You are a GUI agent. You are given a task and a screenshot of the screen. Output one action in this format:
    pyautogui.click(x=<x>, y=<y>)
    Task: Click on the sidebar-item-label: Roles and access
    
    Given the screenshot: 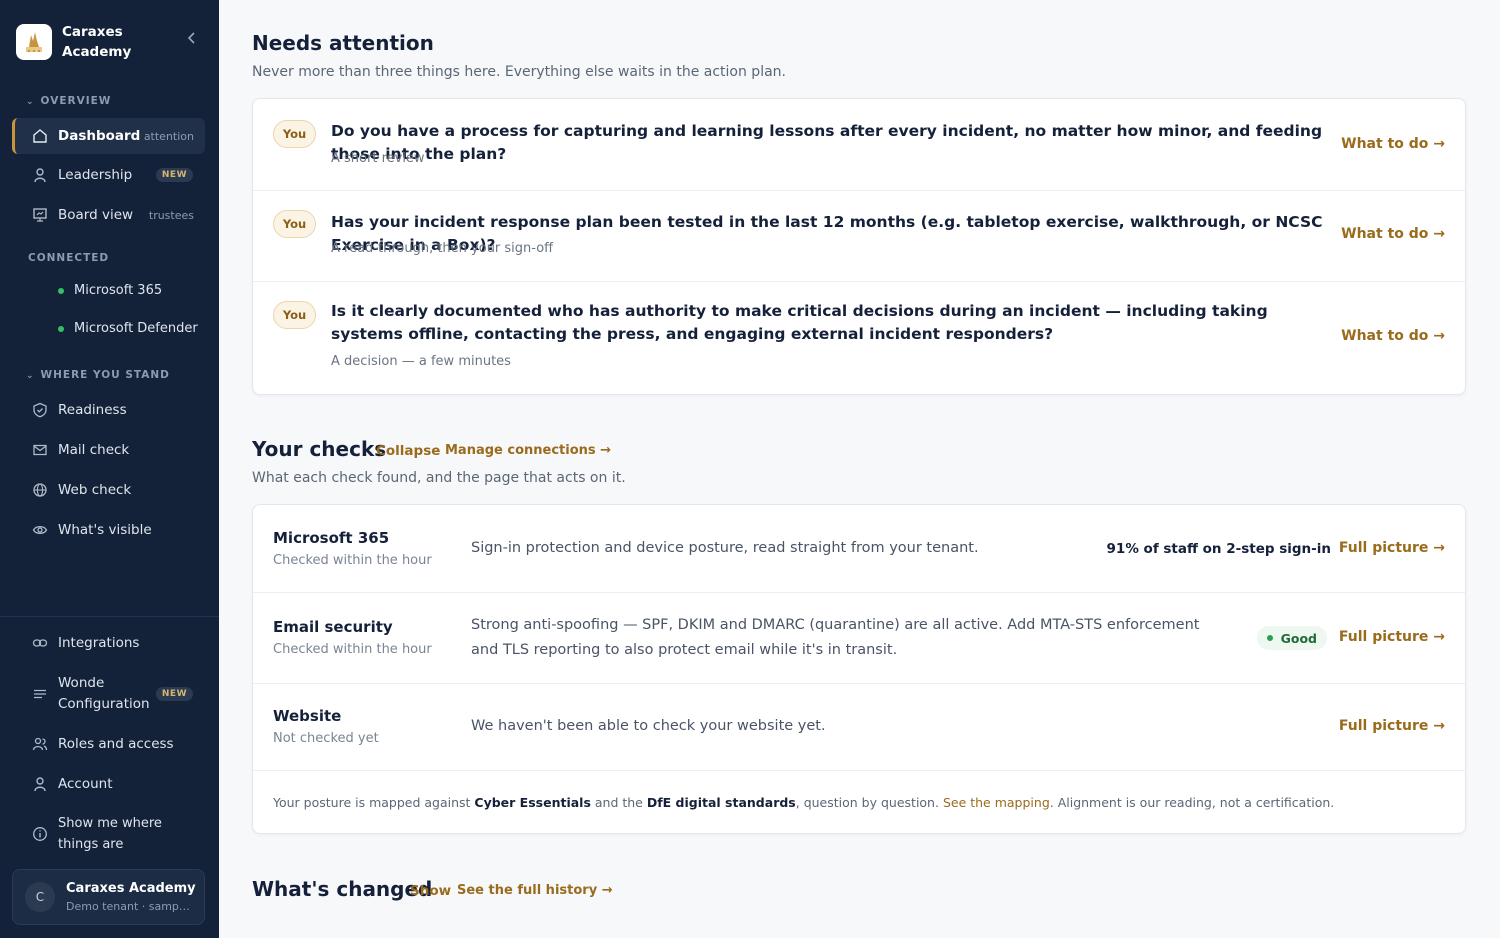 What is the action you would take?
    pyautogui.click(x=116, y=744)
    